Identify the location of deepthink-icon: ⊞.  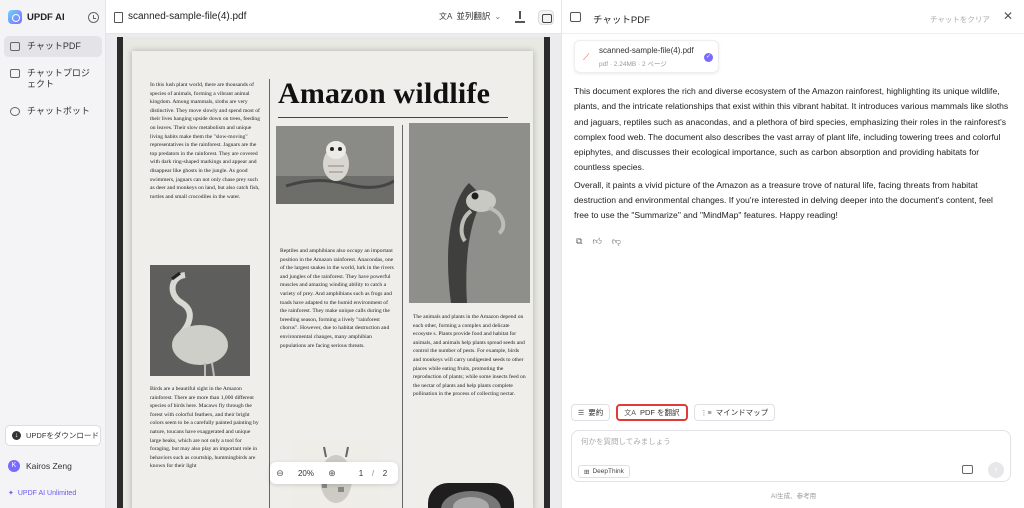
(587, 472).